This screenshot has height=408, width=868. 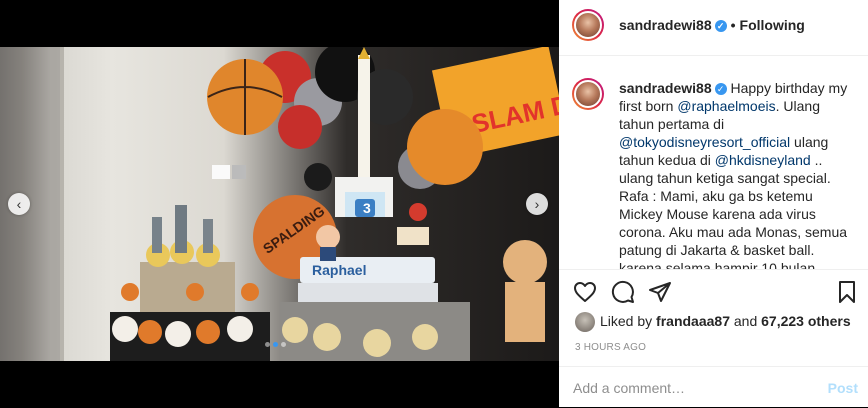 What do you see at coordinates (367, 208) in the screenshot?
I see `cake-number: 3` at bounding box center [367, 208].